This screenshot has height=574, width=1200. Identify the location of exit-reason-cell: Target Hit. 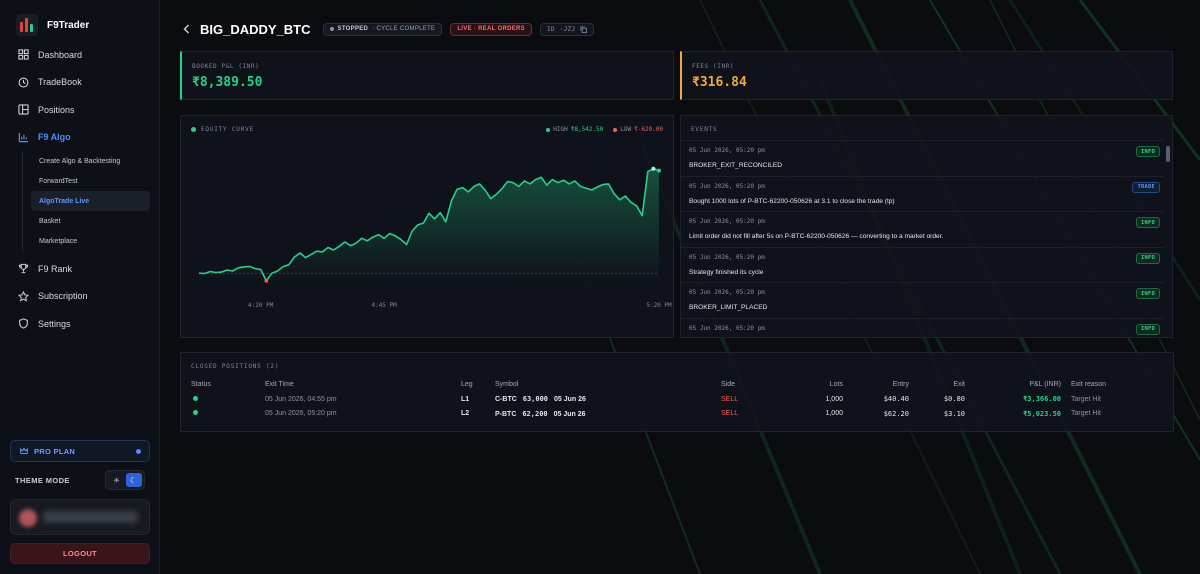
(1086, 414).